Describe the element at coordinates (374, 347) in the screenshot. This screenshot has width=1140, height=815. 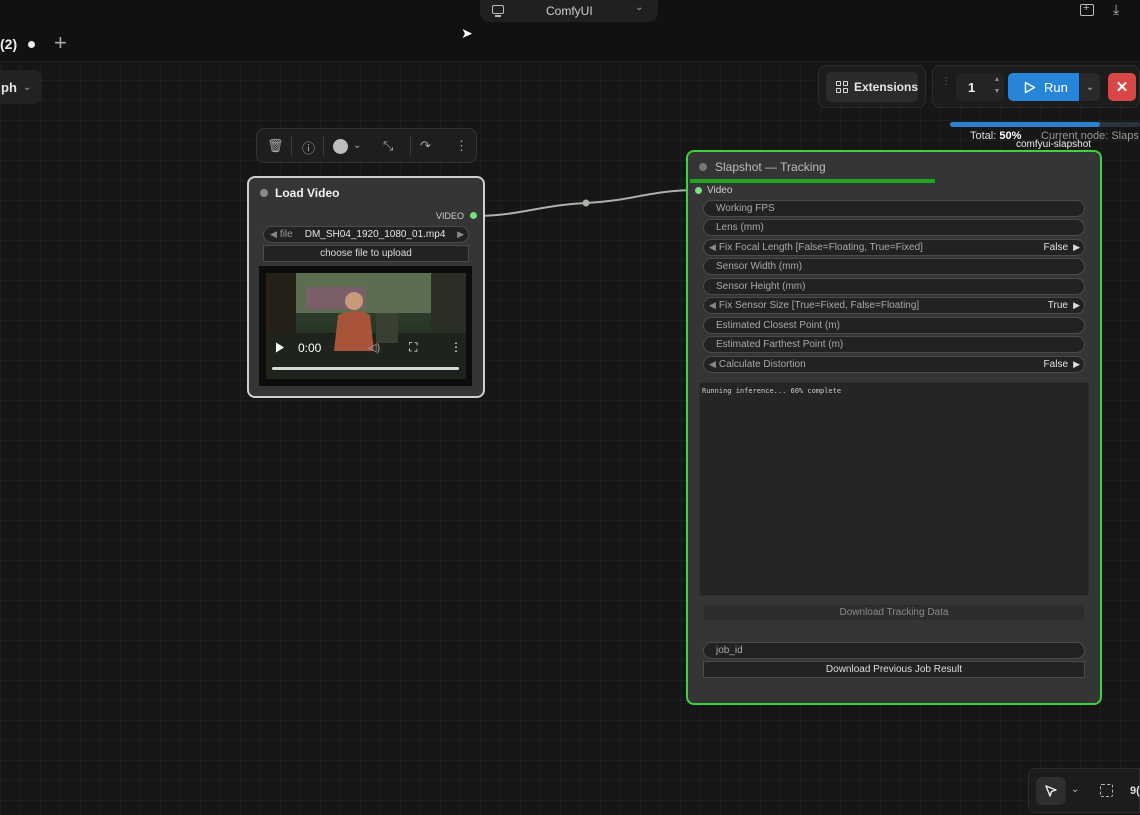
I see `volume-icon: ◁)` at that location.